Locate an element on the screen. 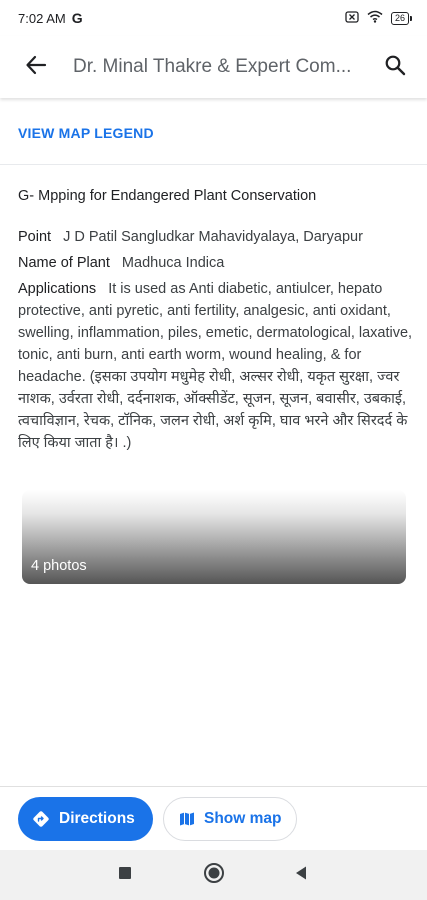  directions-button: Directions is located at coordinates (85, 819).